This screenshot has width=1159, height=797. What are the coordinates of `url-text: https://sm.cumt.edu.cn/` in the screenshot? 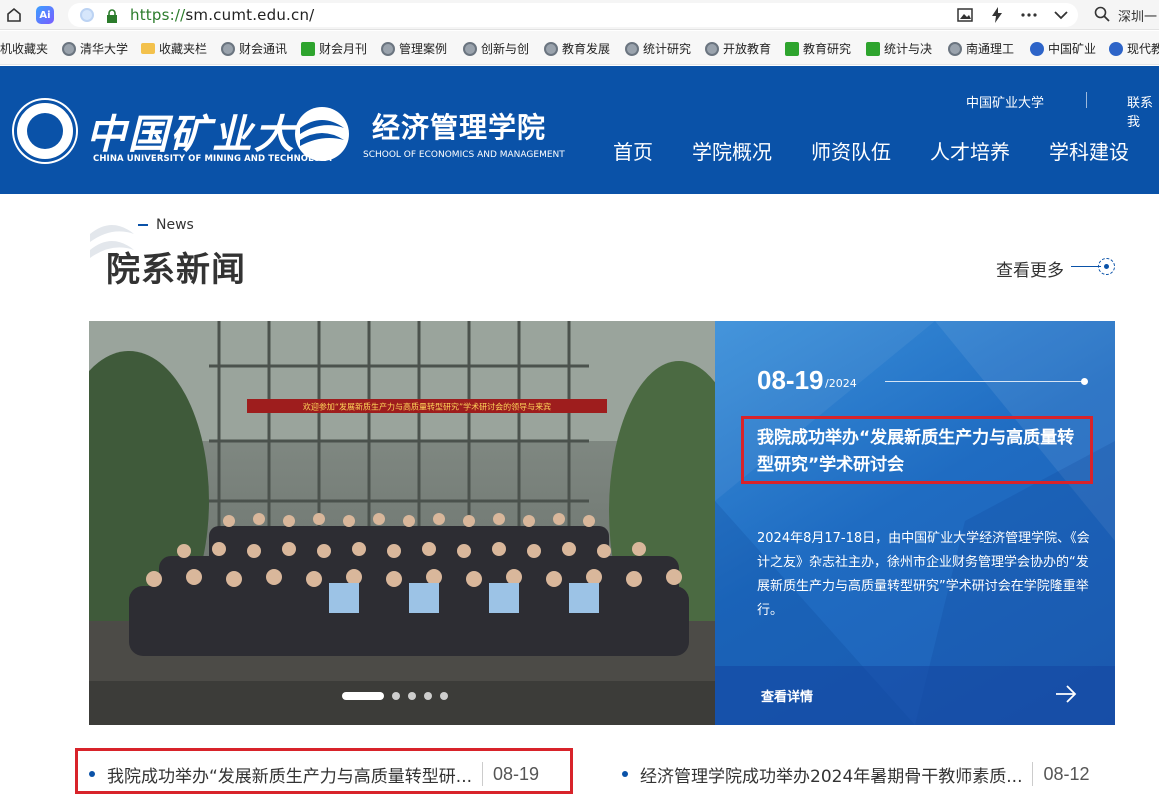 It's located at (222, 15).